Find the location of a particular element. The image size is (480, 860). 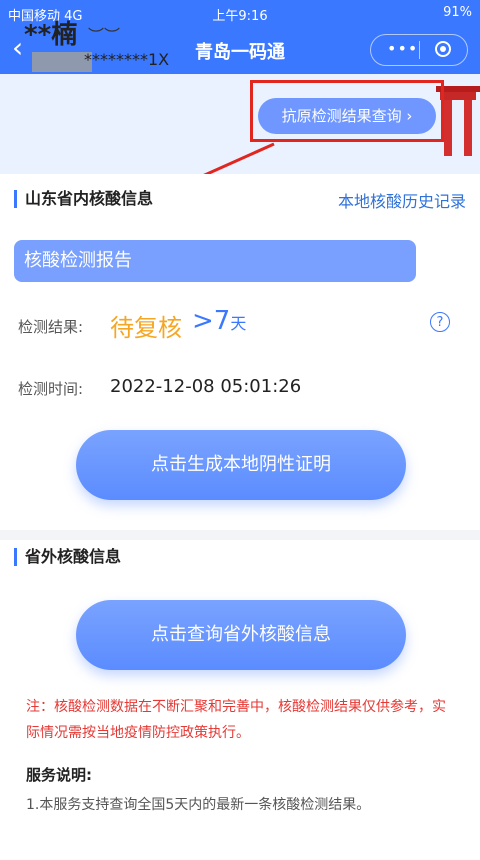

capsule-divider is located at coordinates (419, 50).